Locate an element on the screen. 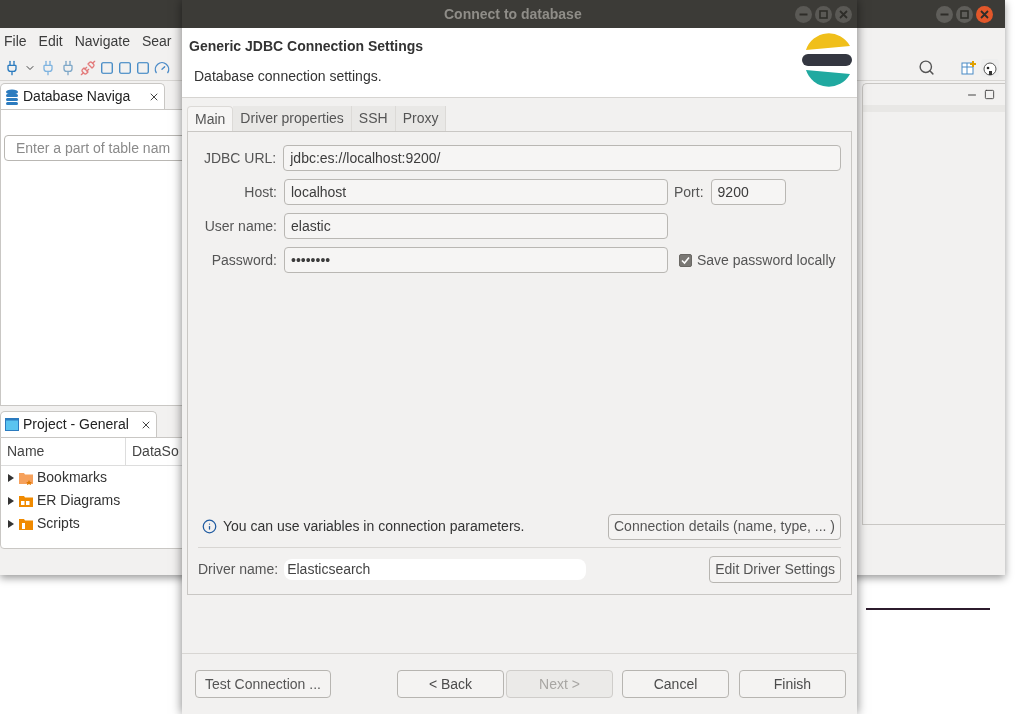  project-tab: Project - General is located at coordinates (78, 424).